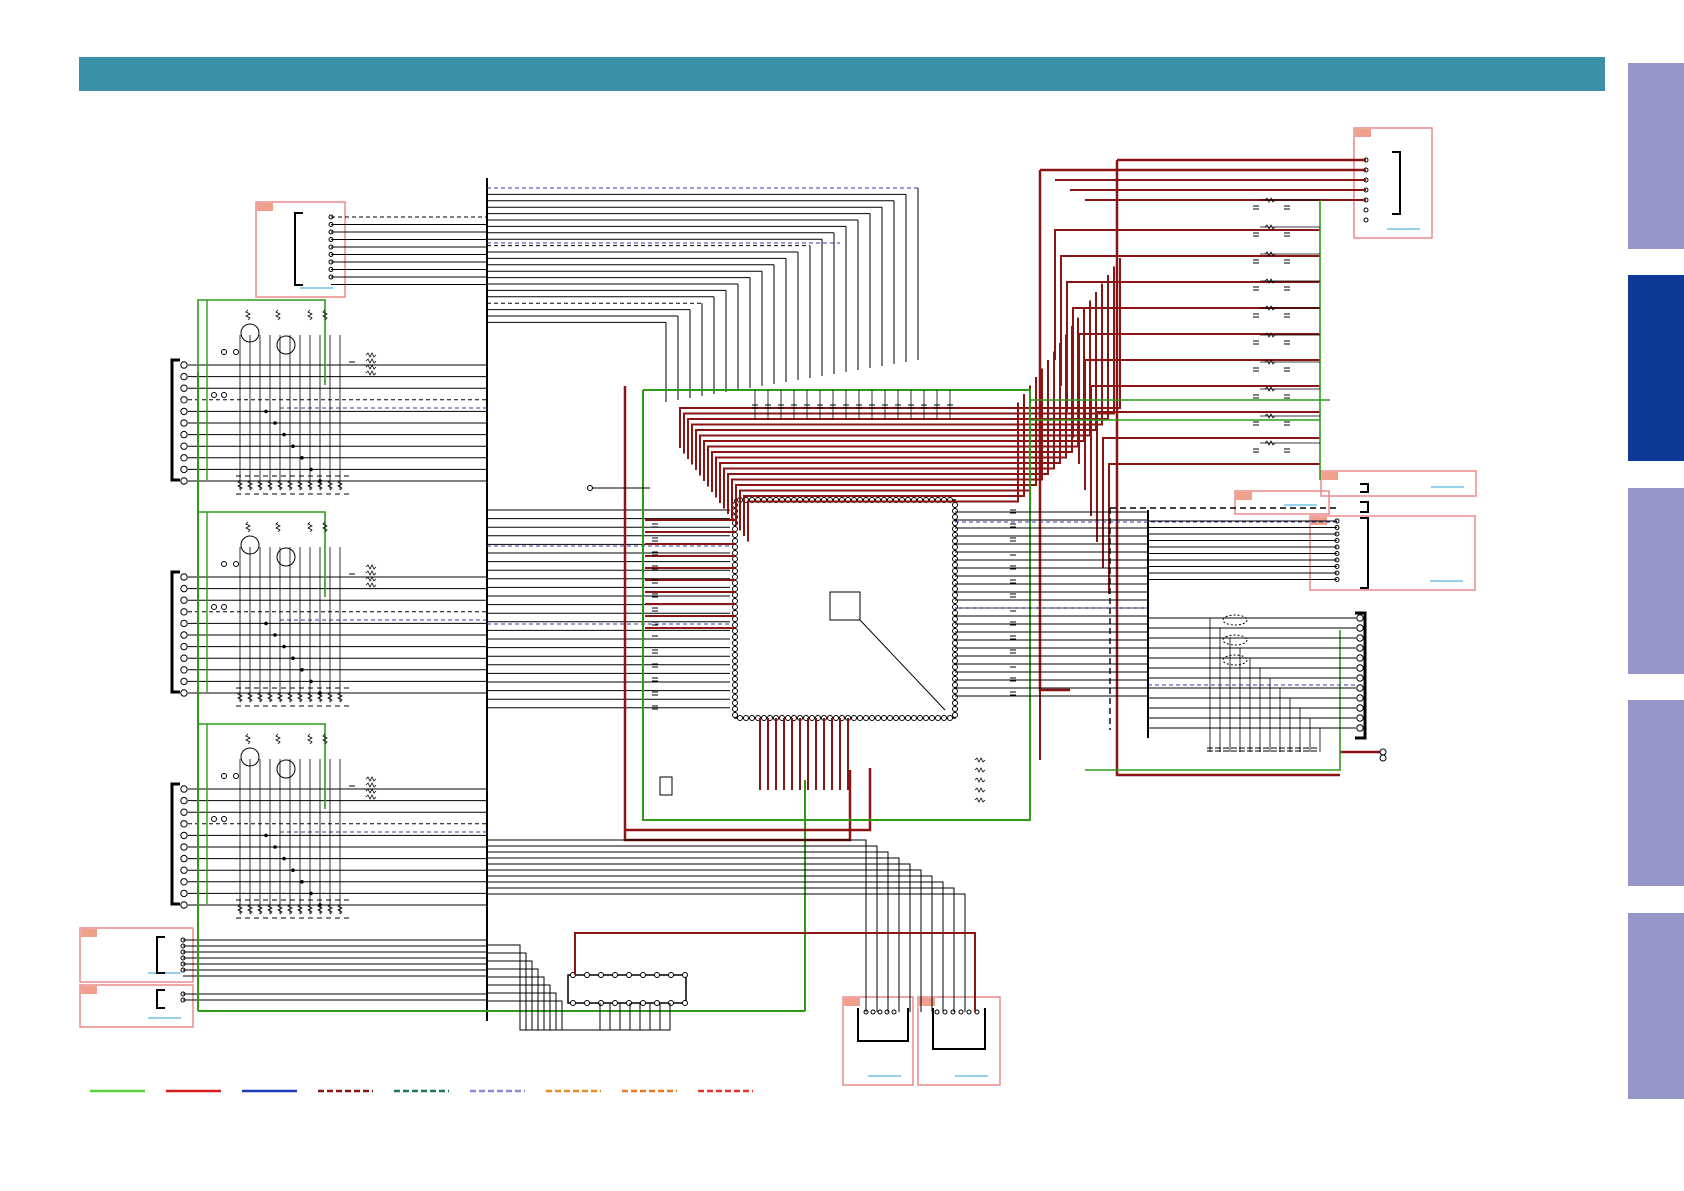 This screenshot has width=1684, height=1191. Describe the element at coordinates (175, 632) in the screenshot. I see `input-connector-body` at that location.